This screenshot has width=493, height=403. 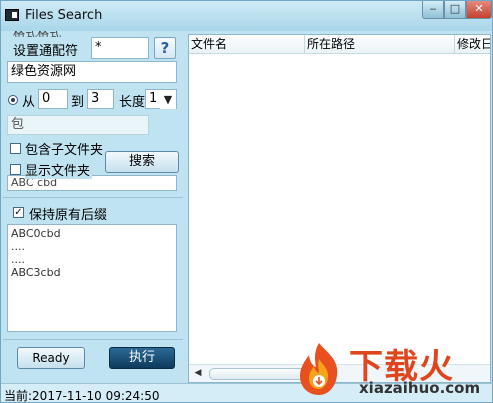 I want to click on include-subfolders-label: 包含子文件夹, so click(x=65, y=148).